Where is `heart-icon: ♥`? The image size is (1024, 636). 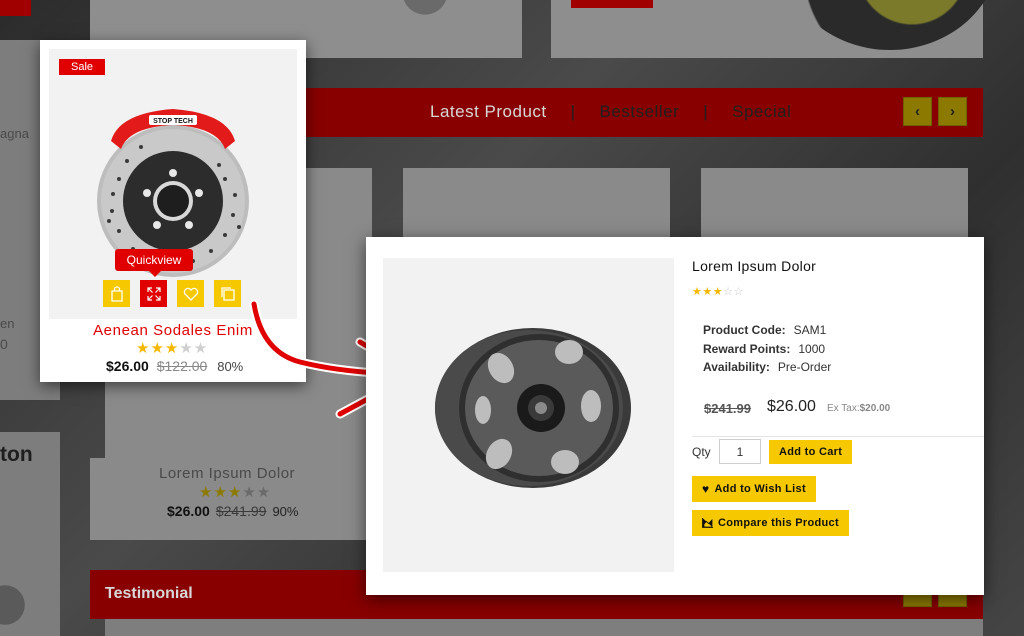
heart-icon: ♥ is located at coordinates (706, 489).